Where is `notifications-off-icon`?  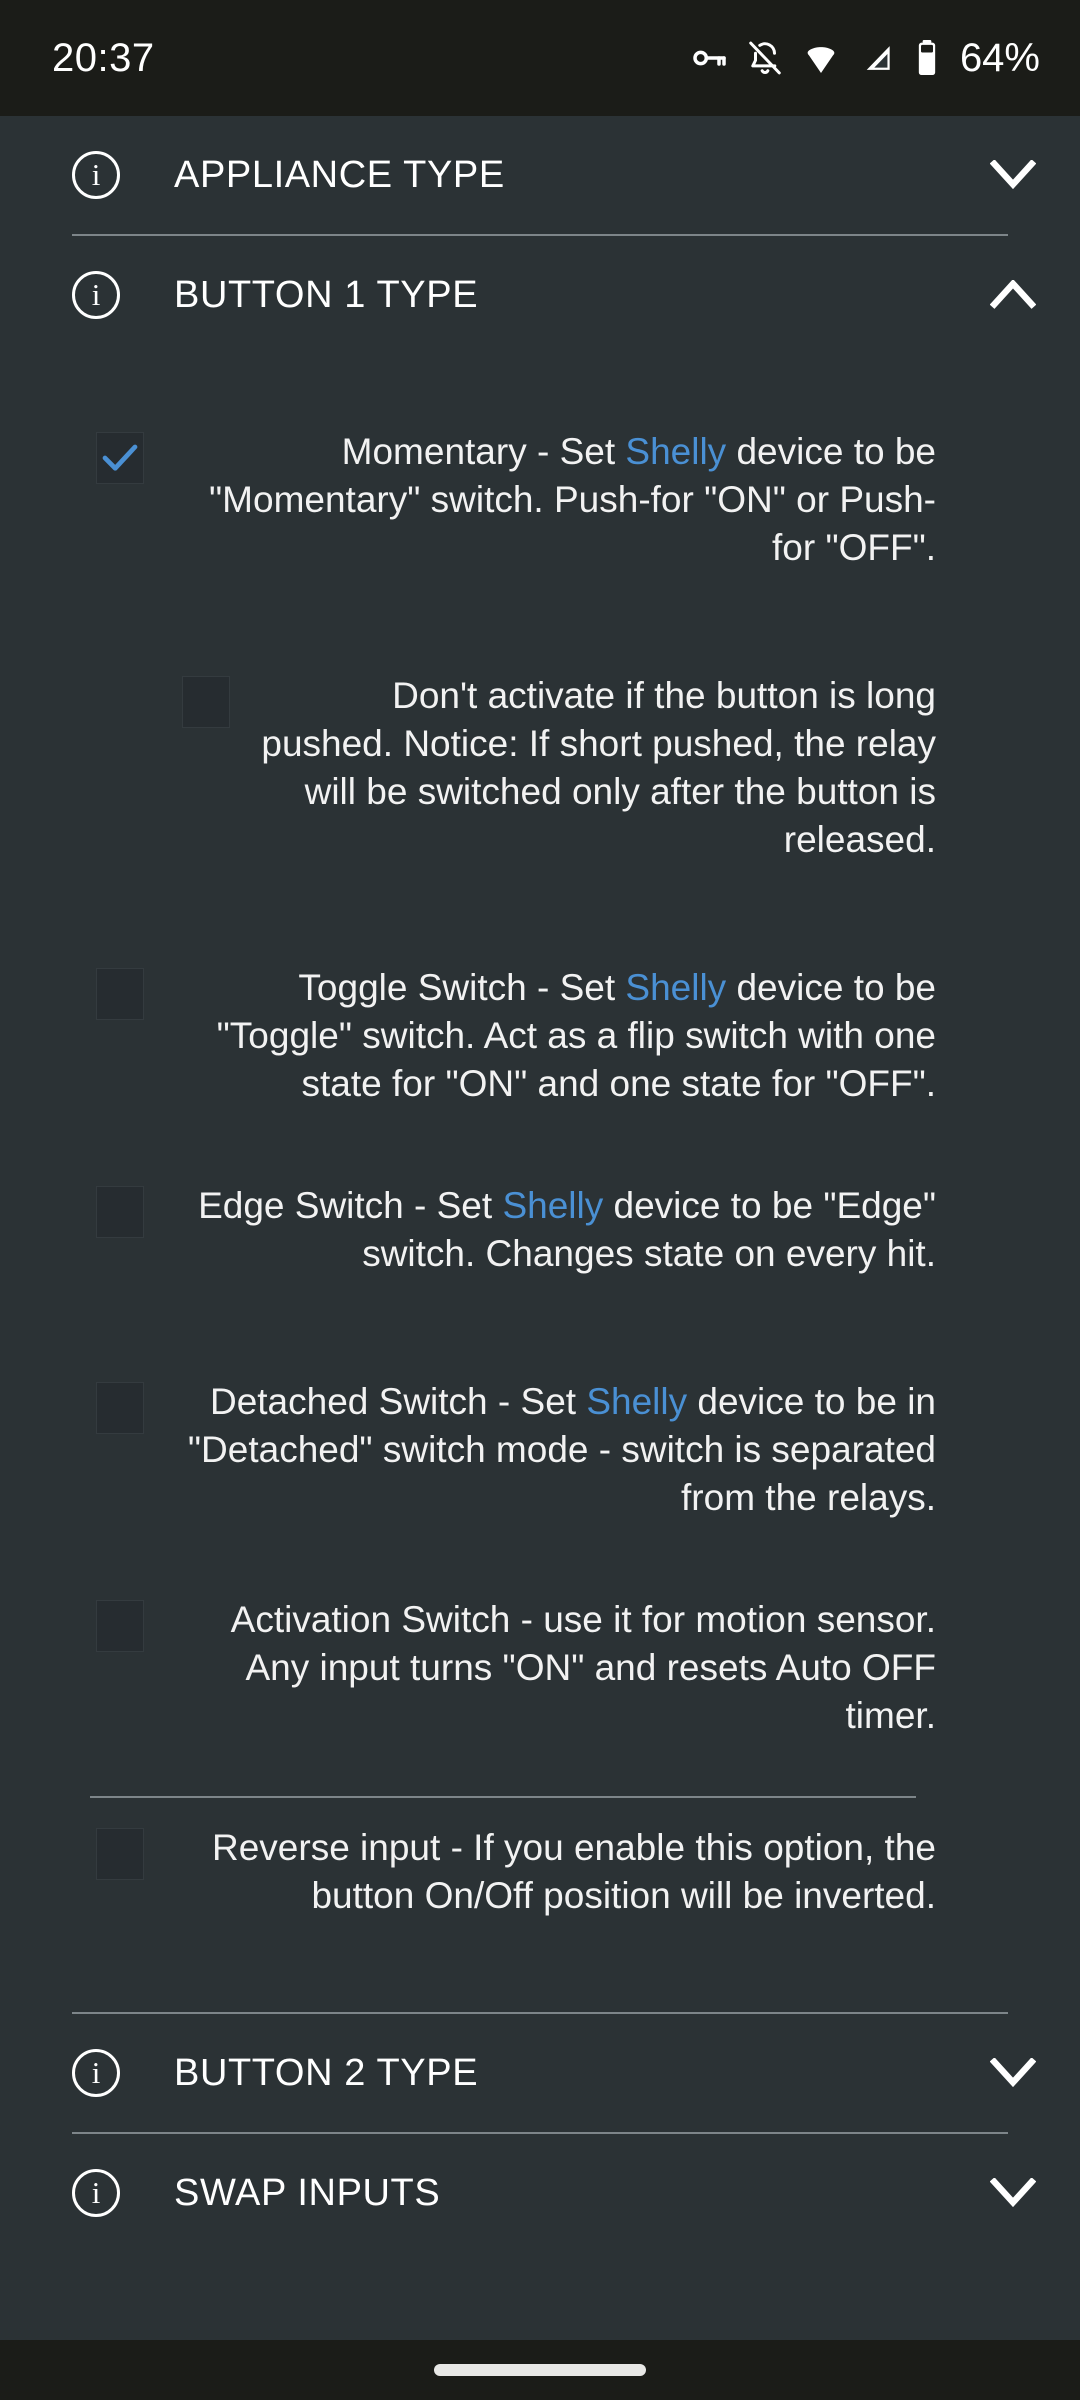 notifications-off-icon is located at coordinates (765, 58).